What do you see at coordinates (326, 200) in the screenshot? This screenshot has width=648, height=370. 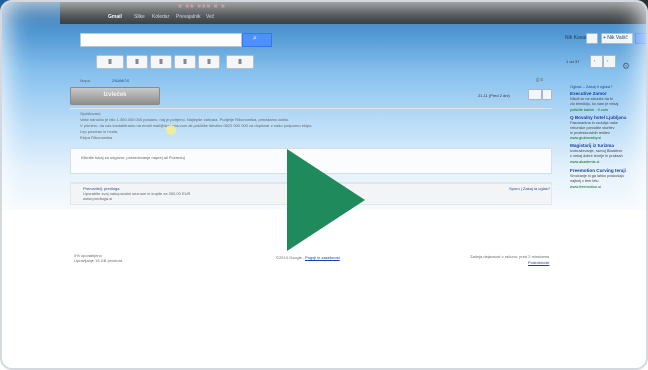 I see `play-button` at bounding box center [326, 200].